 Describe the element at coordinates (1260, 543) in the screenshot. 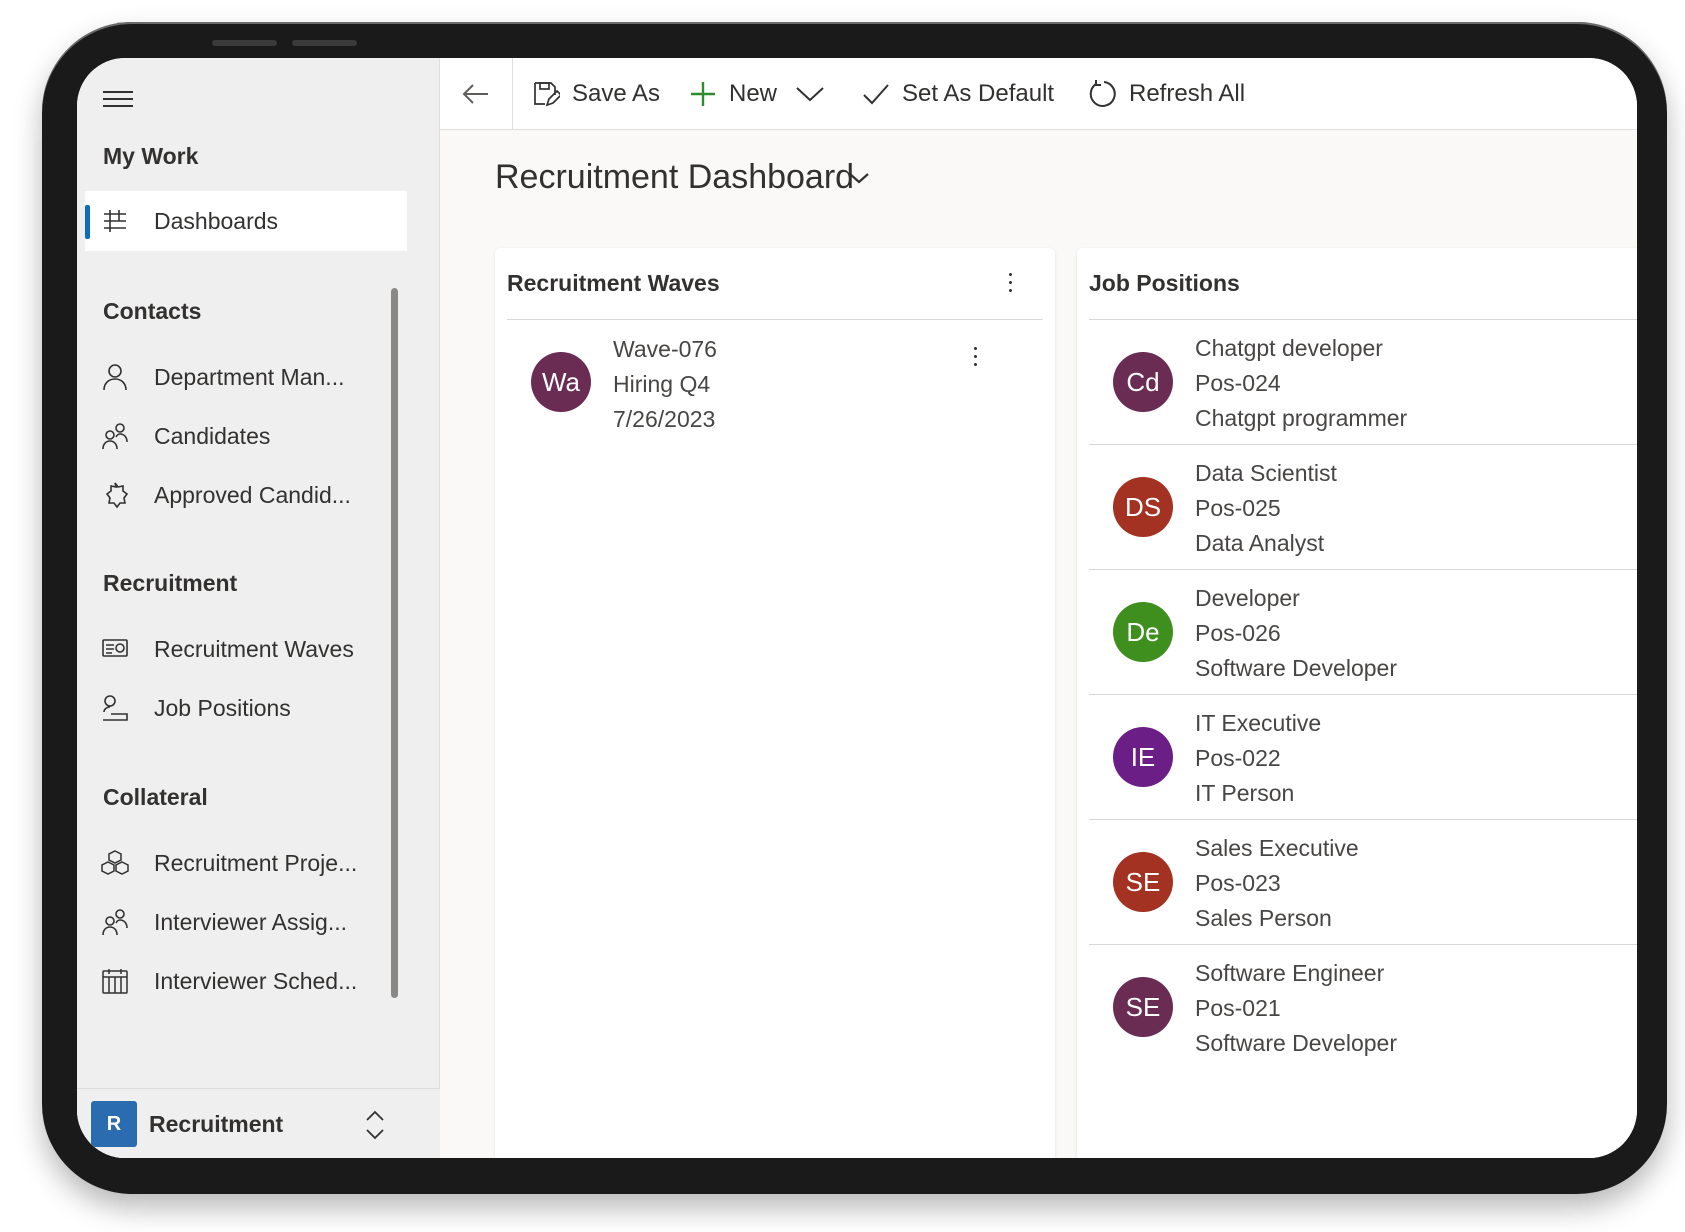

I see `record-tertiary-text: Data Analyst` at that location.